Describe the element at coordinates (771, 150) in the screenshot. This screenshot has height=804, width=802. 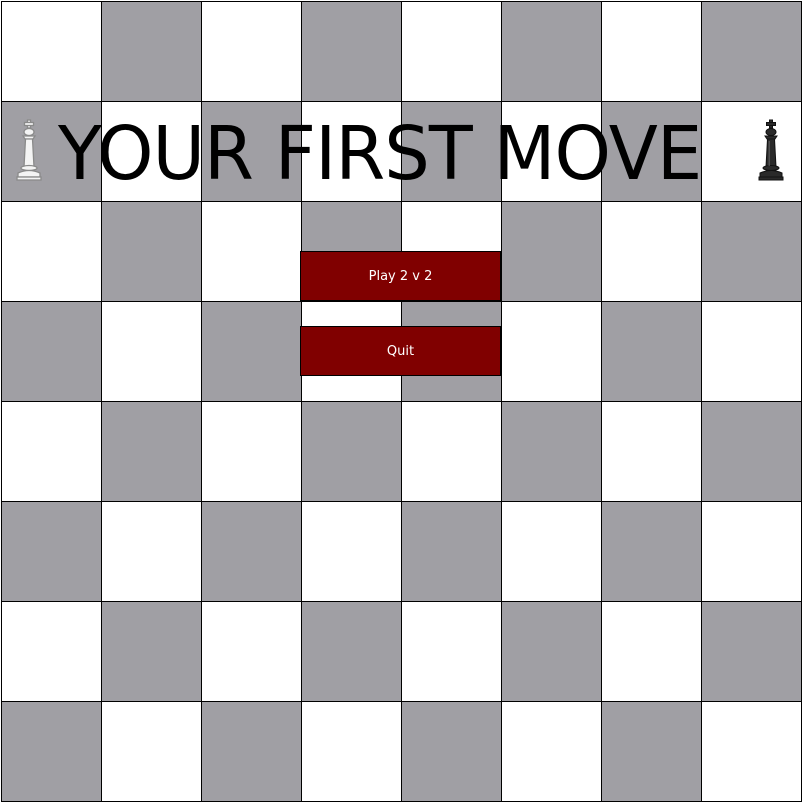
I see `black-king-icon` at that location.